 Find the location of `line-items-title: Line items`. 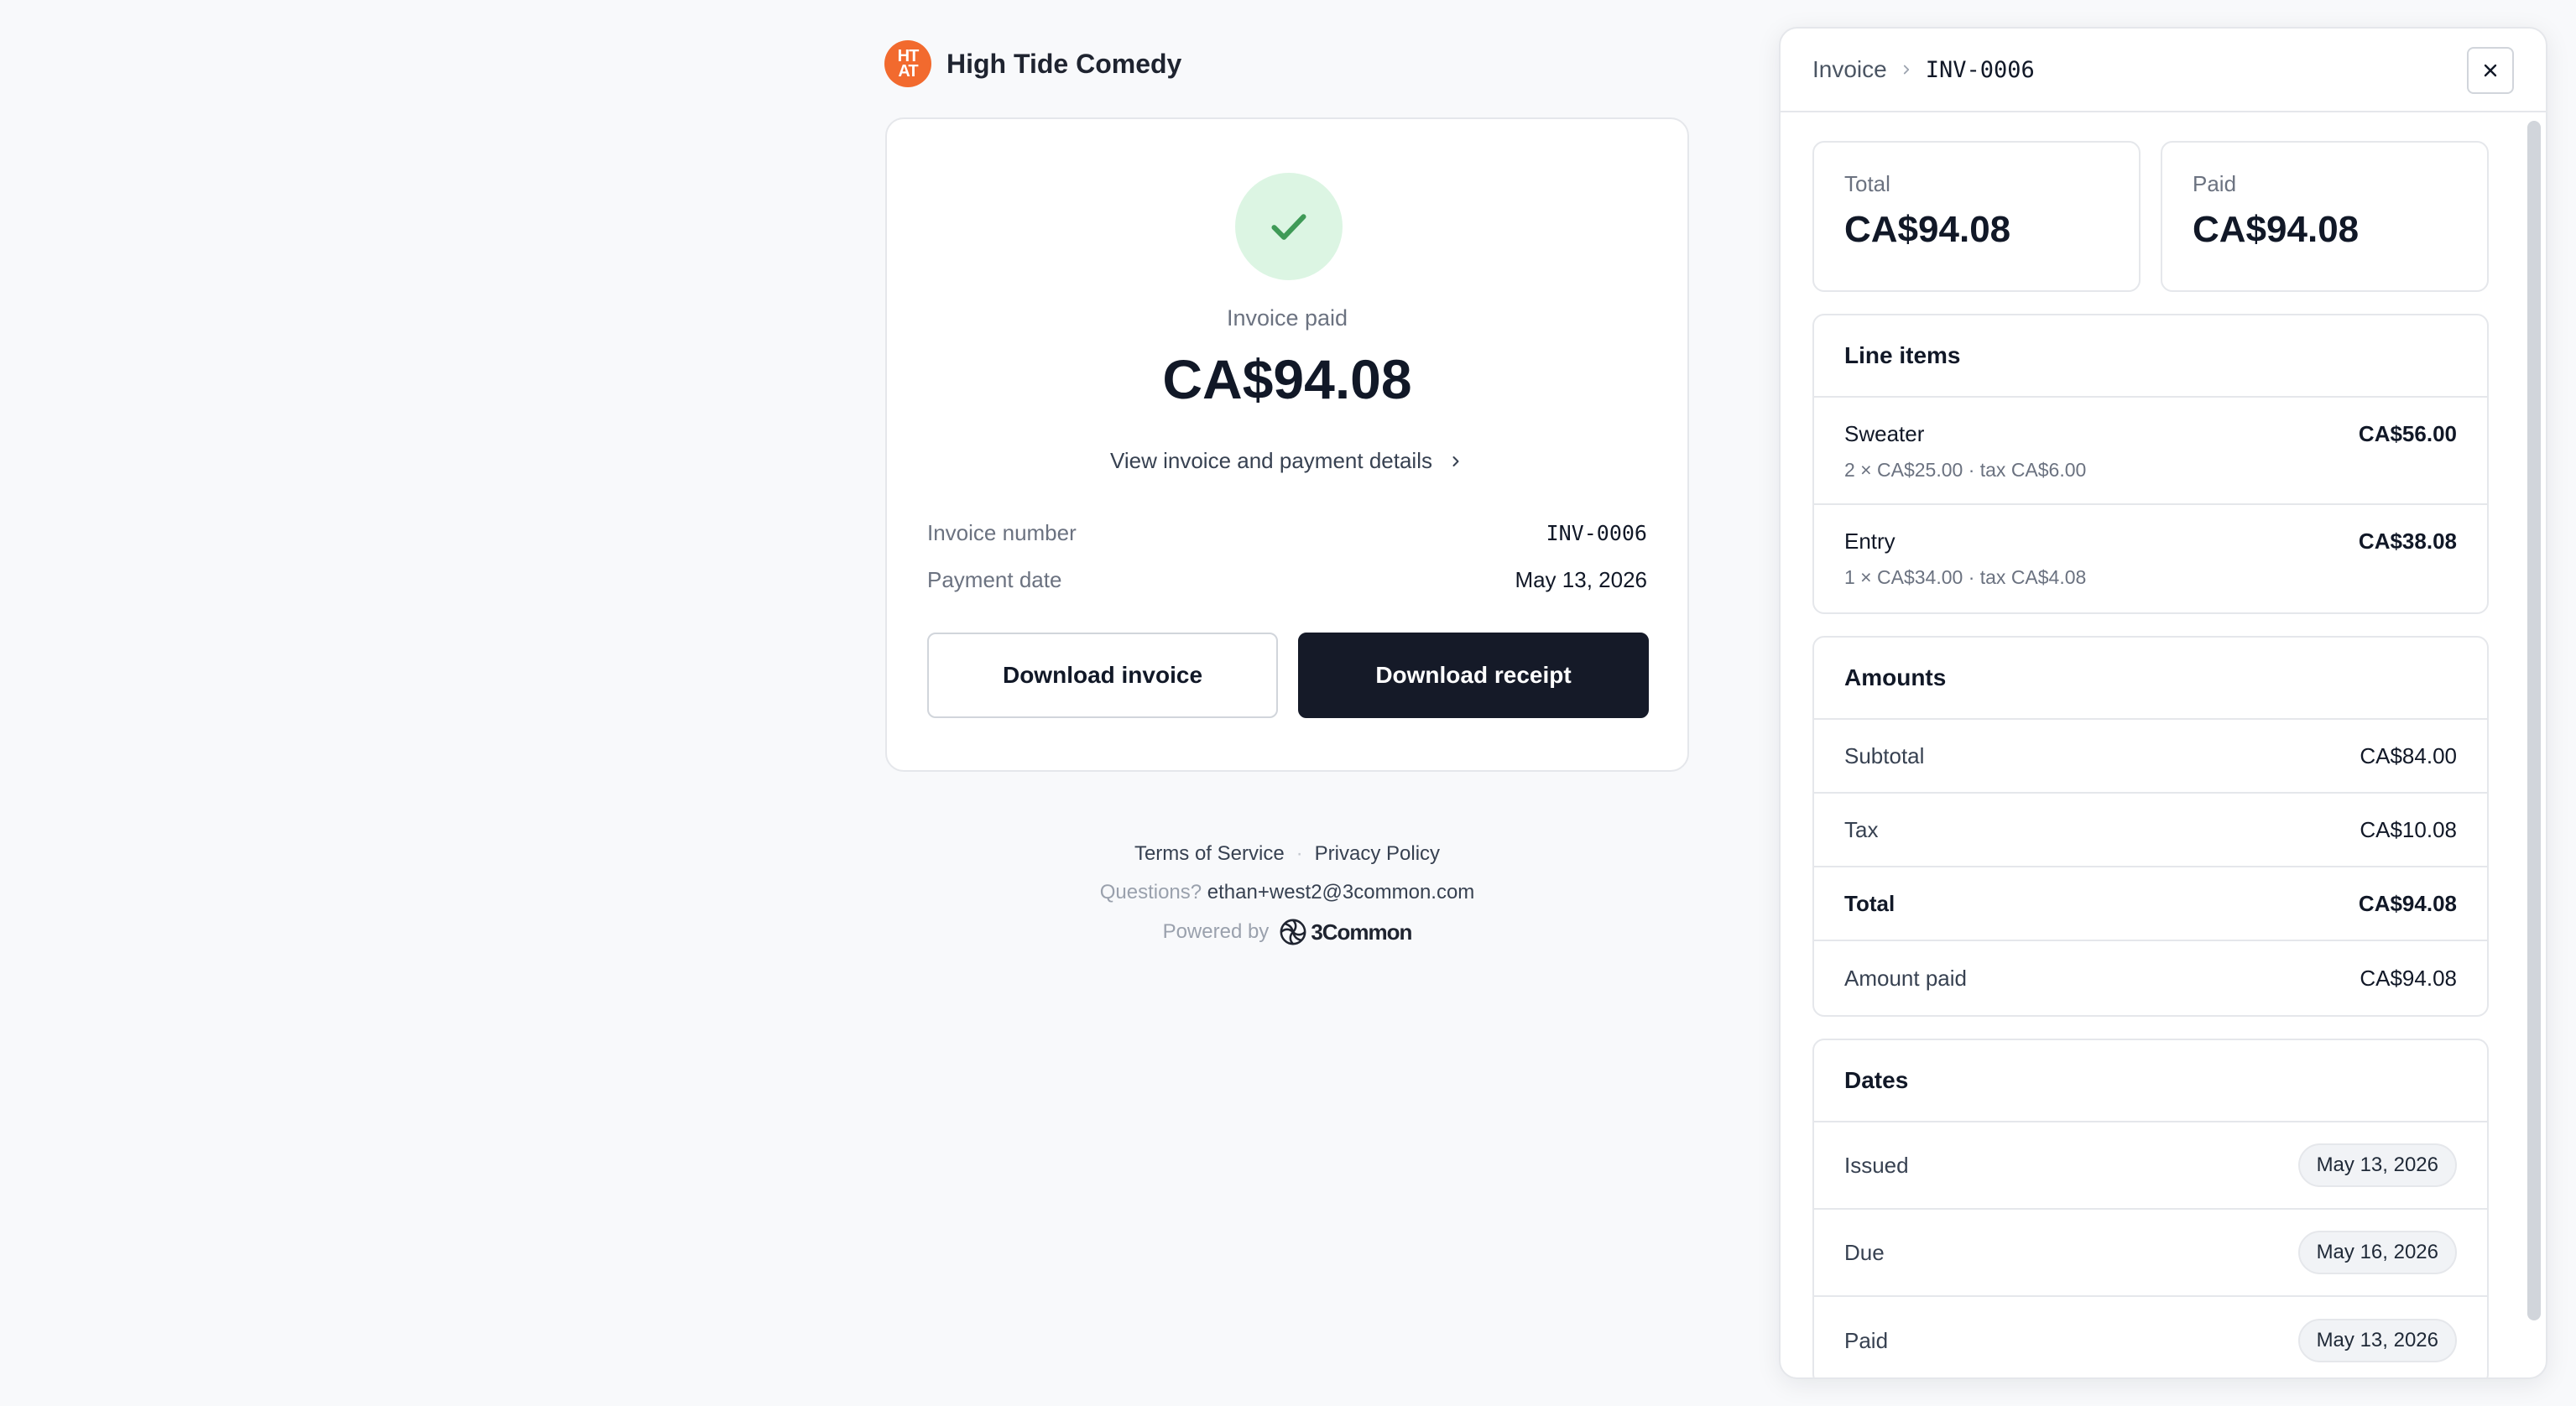

line-items-title: Line items is located at coordinates (2150, 356).